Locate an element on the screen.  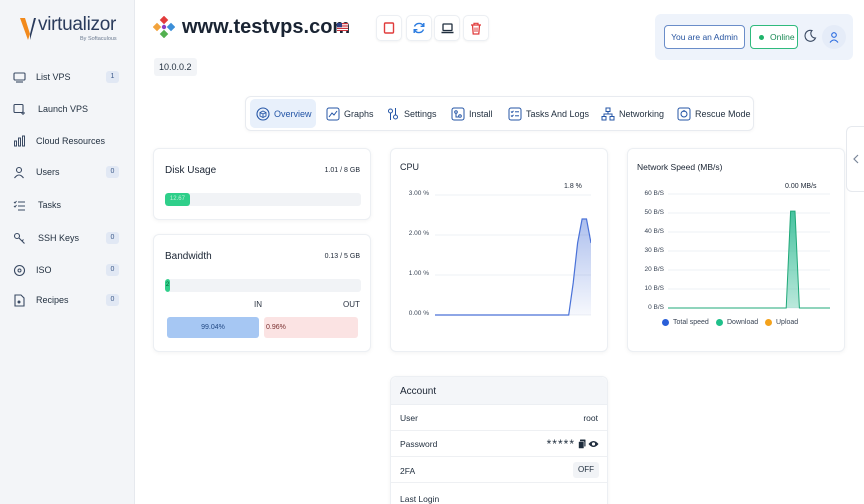
eye-icon is located at coordinates (593, 444).